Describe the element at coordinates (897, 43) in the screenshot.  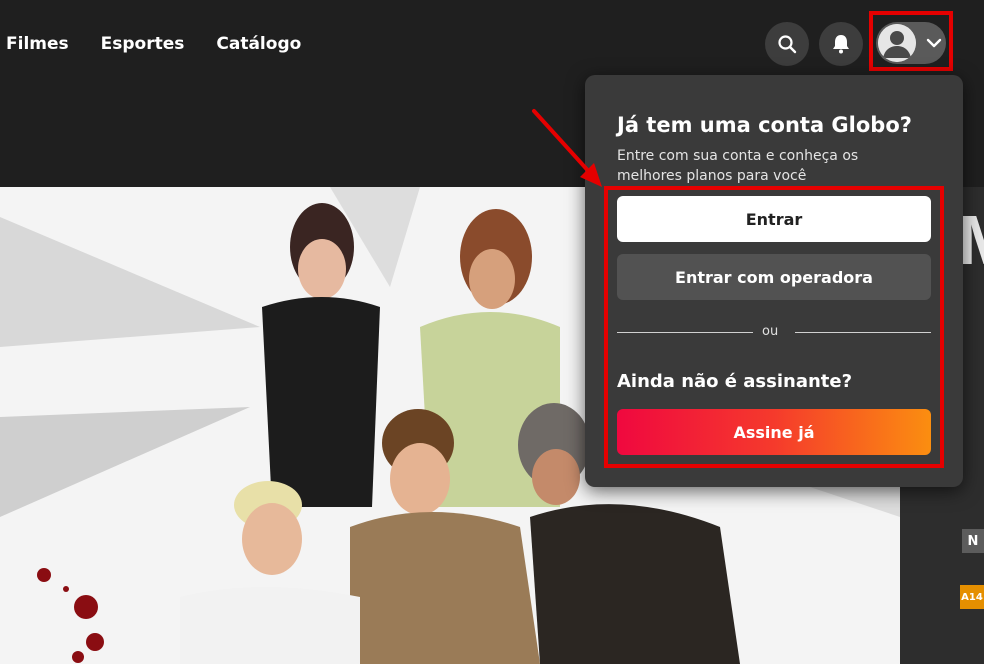
I see `user-avatar-icon` at that location.